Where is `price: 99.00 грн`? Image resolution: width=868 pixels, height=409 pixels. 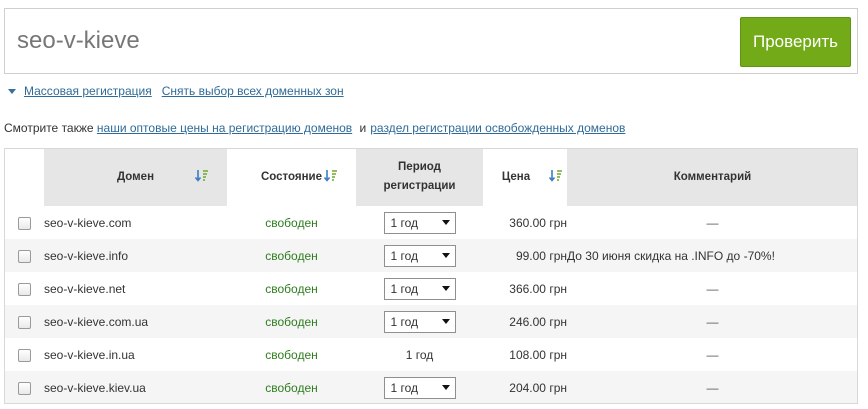 price: 99.00 грн is located at coordinates (525, 255).